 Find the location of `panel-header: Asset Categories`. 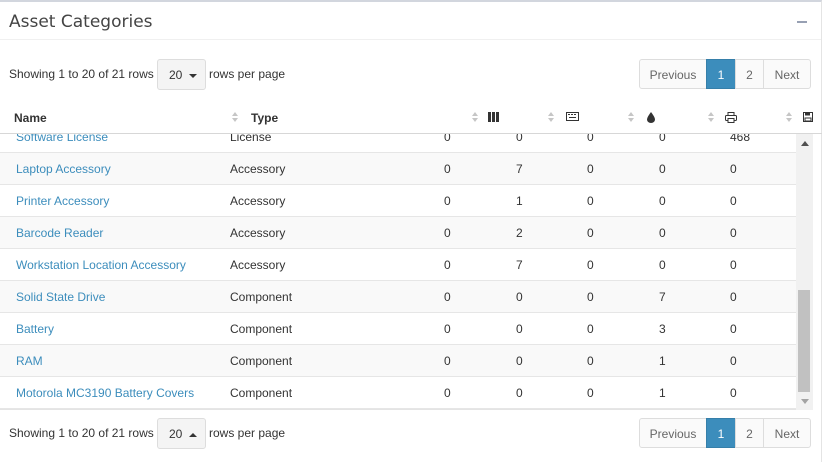

panel-header: Asset Categories is located at coordinates (410, 21).